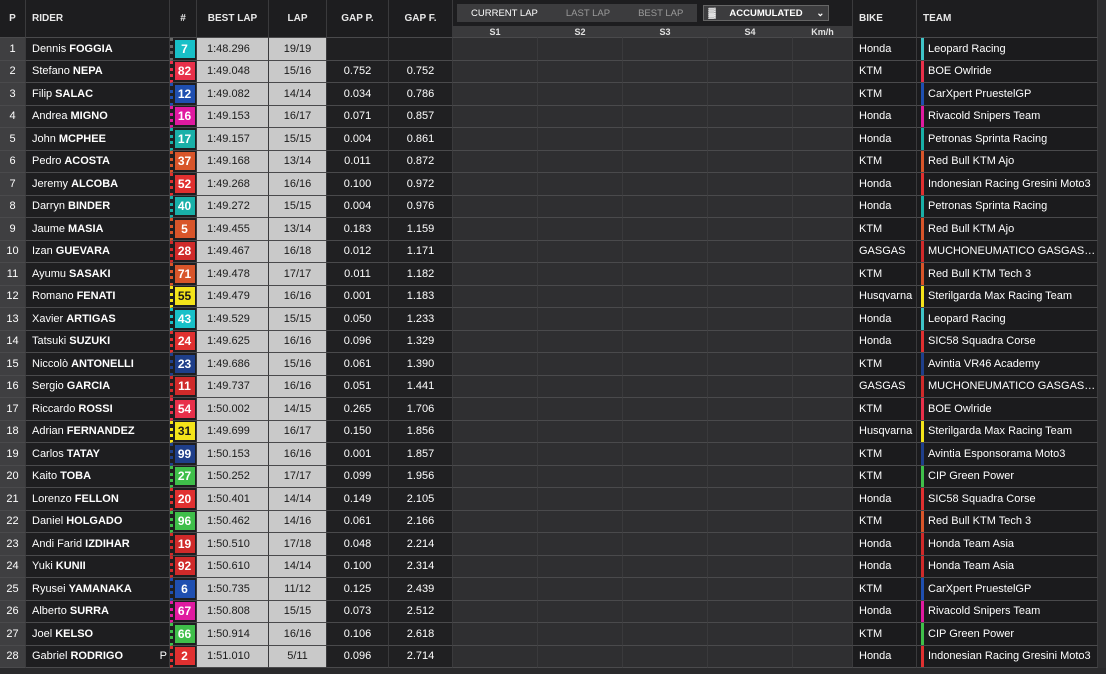  What do you see at coordinates (13, 251) in the screenshot?
I see `position-cell: 10` at bounding box center [13, 251].